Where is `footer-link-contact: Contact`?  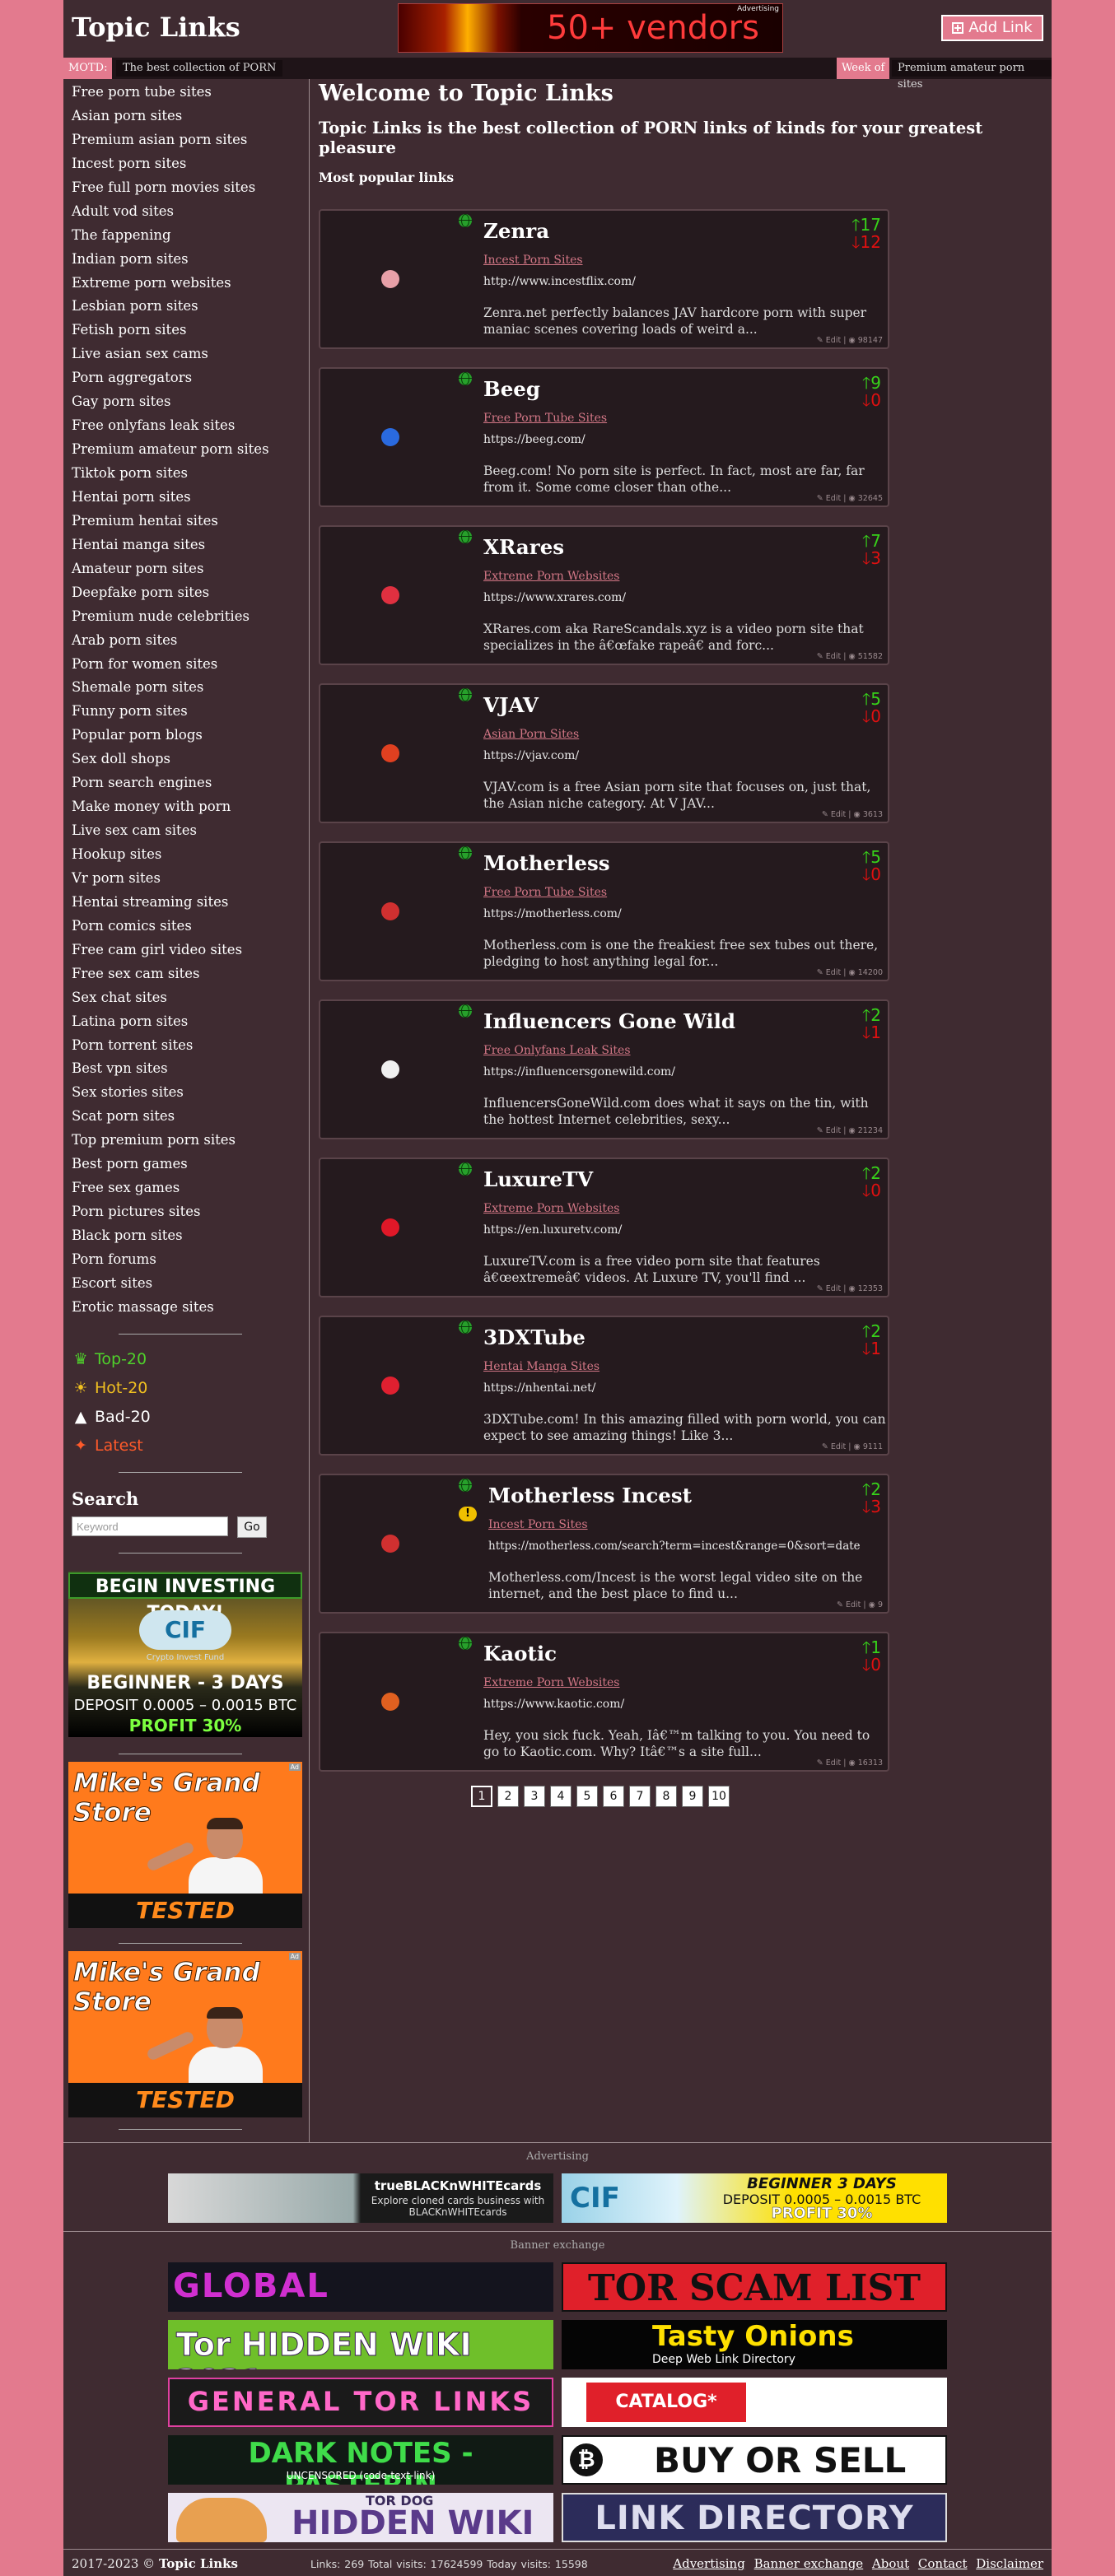
footer-link-contact: Contact is located at coordinates (943, 2563).